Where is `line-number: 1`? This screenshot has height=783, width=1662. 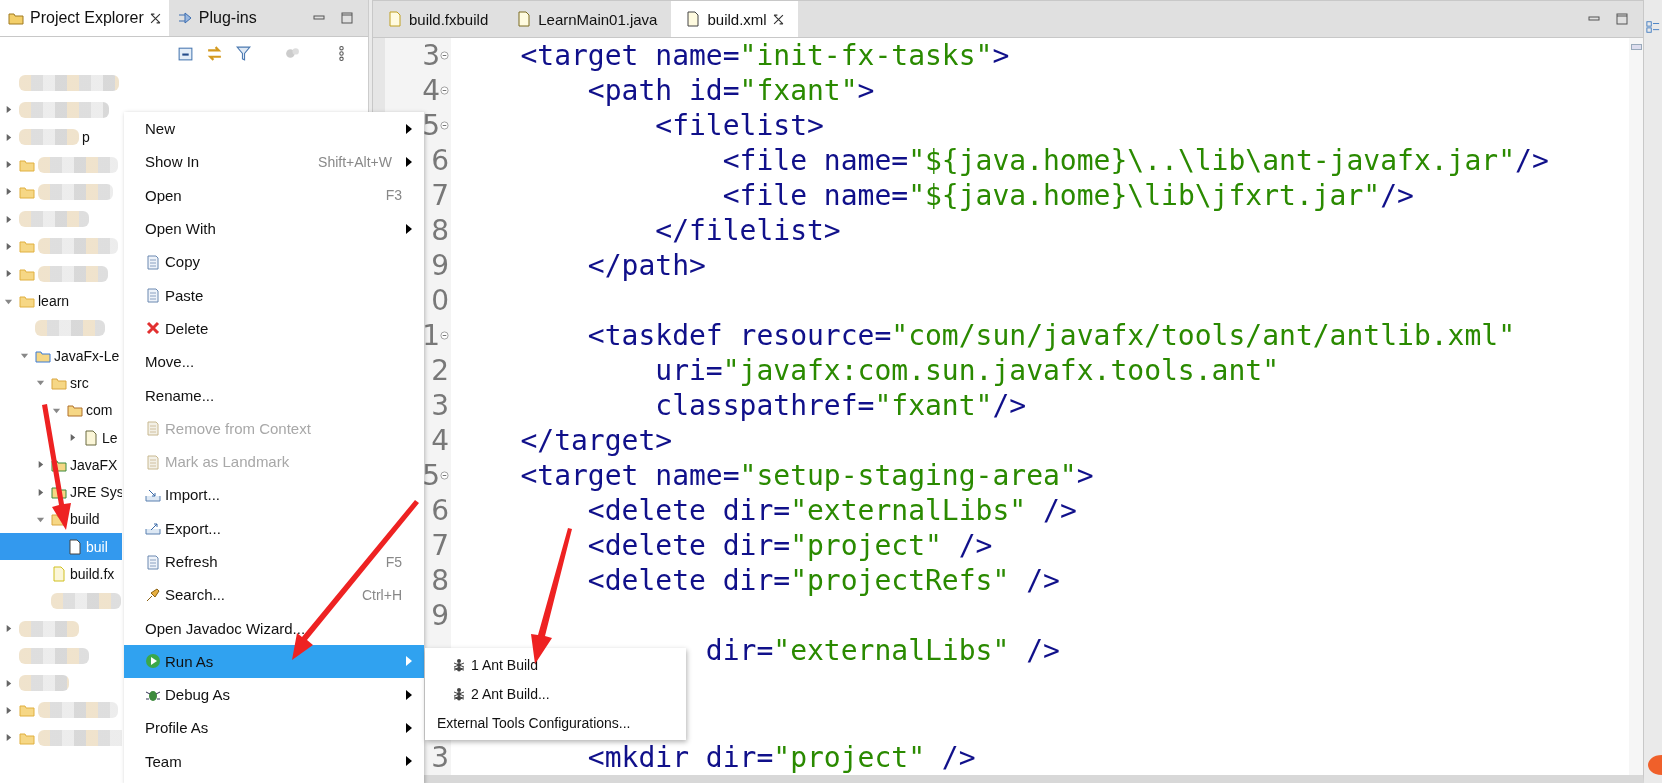 line-number: 1 is located at coordinates (431, 335).